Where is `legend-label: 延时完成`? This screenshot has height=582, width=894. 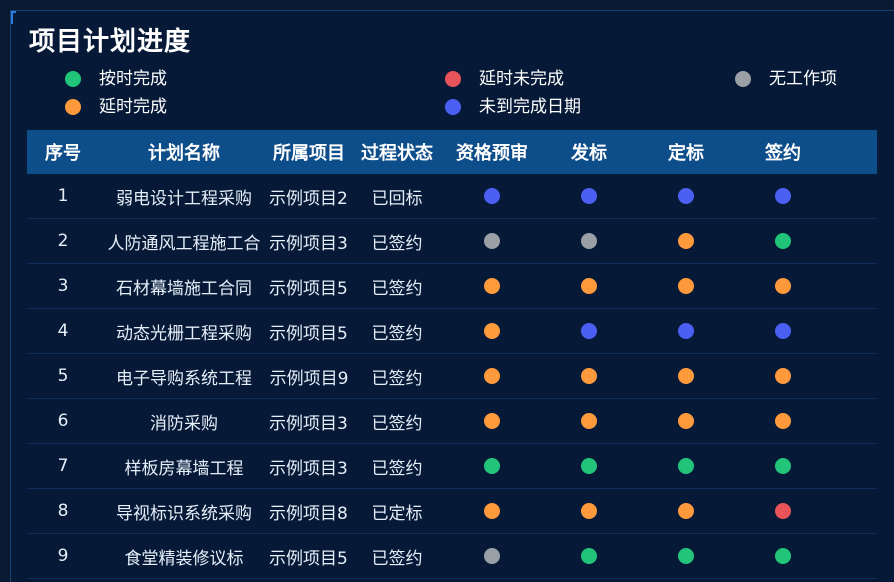 legend-label: 延时完成 is located at coordinates (133, 107).